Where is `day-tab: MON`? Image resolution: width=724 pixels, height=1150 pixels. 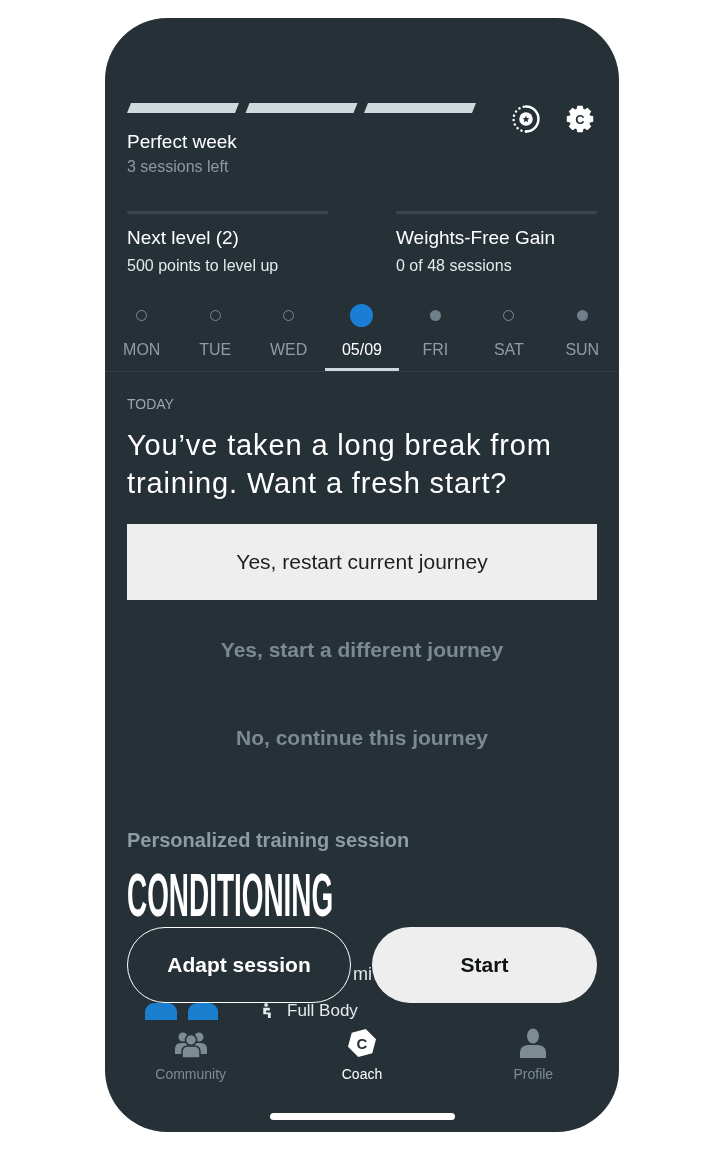
day-tab: MON is located at coordinates (142, 337).